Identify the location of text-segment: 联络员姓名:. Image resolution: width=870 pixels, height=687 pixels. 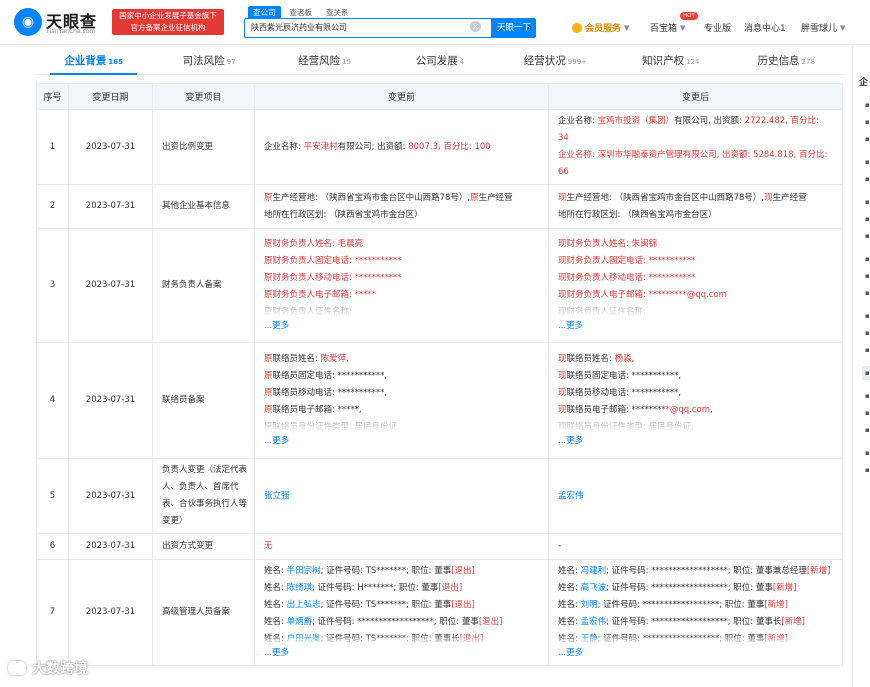
(590, 359).